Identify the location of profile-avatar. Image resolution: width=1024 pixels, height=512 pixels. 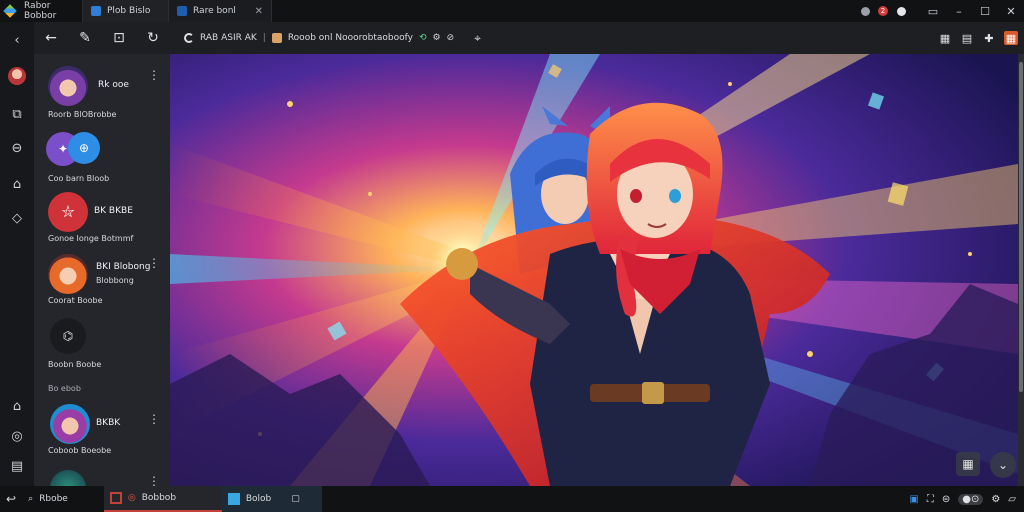
(17, 76).